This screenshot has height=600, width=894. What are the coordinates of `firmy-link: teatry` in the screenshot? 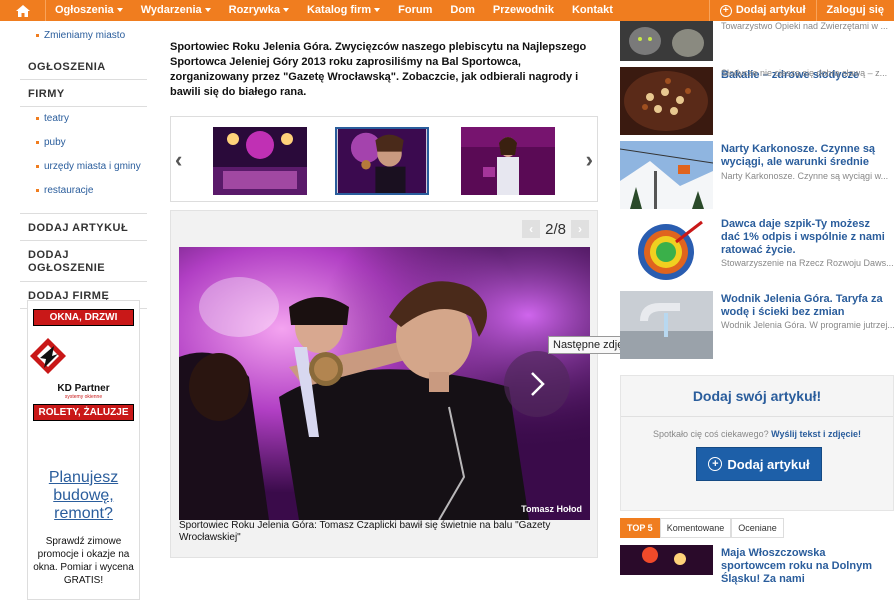 It's located at (91, 118).